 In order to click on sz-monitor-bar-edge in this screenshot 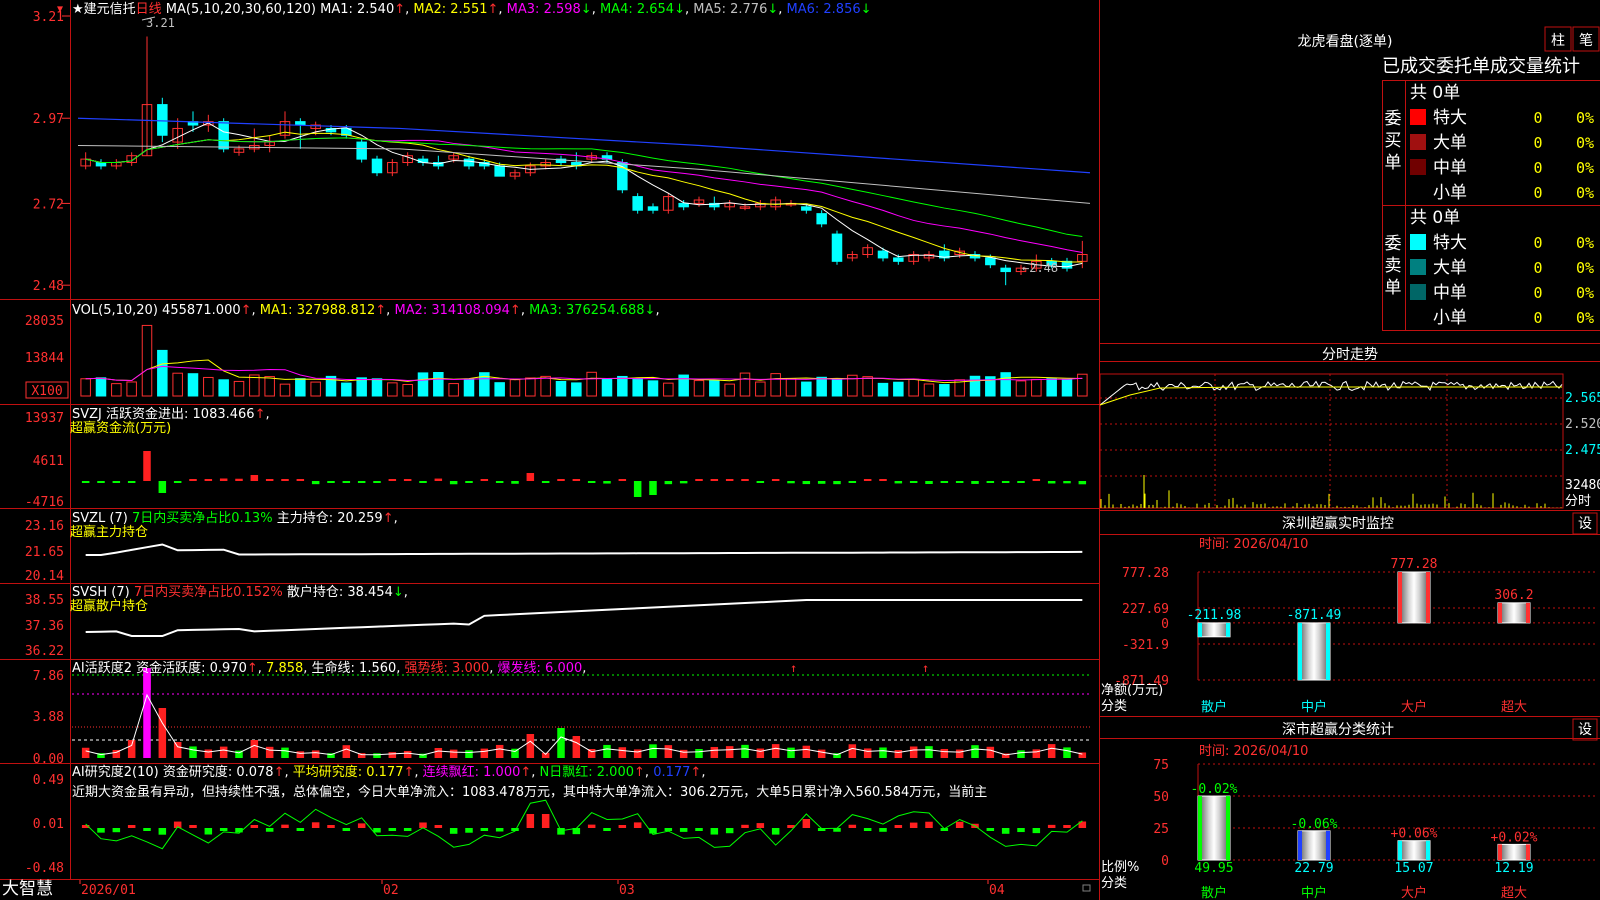, I will do `click(1300, 651)`.